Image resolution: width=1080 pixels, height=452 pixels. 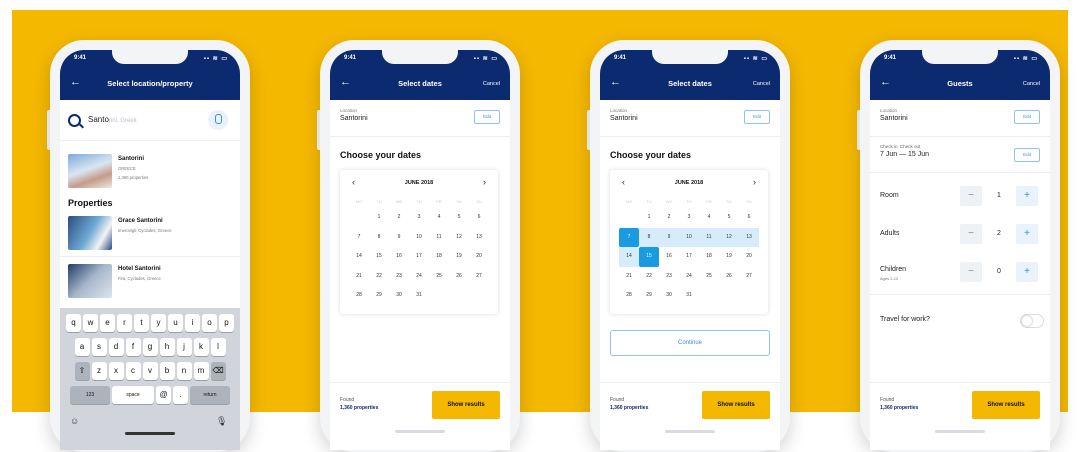 What do you see at coordinates (175, 323) in the screenshot?
I see `key-u: u` at bounding box center [175, 323].